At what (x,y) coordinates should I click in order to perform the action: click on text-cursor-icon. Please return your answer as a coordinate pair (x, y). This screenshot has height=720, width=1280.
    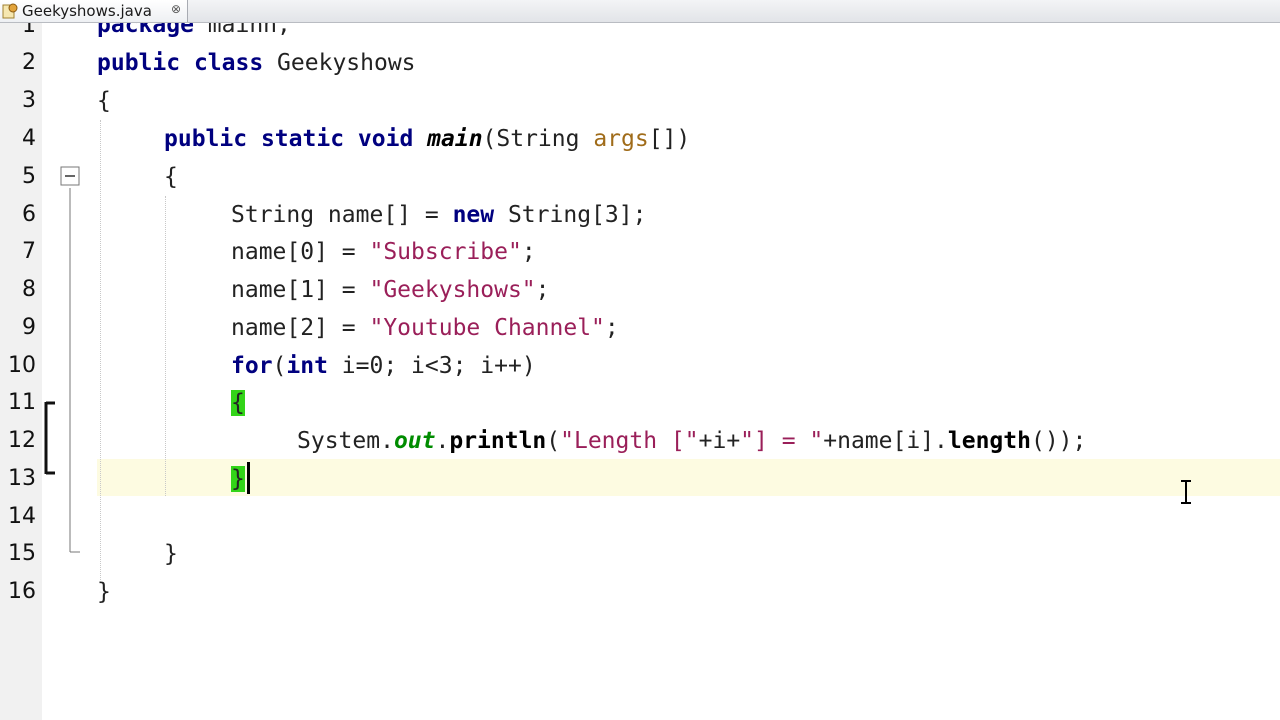
    Looking at the image, I should click on (1186, 492).